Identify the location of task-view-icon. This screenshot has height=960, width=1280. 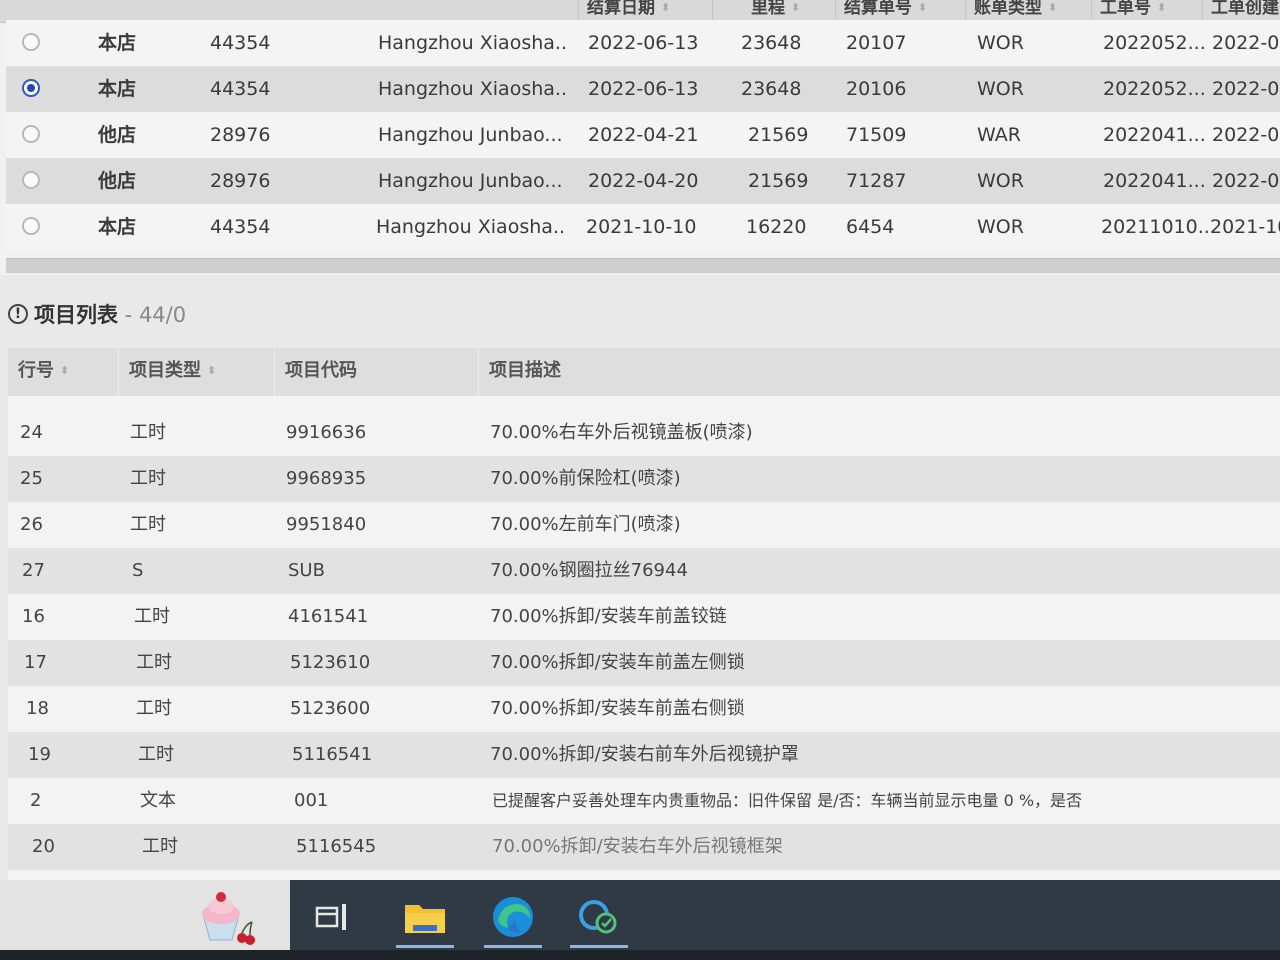
(333, 917).